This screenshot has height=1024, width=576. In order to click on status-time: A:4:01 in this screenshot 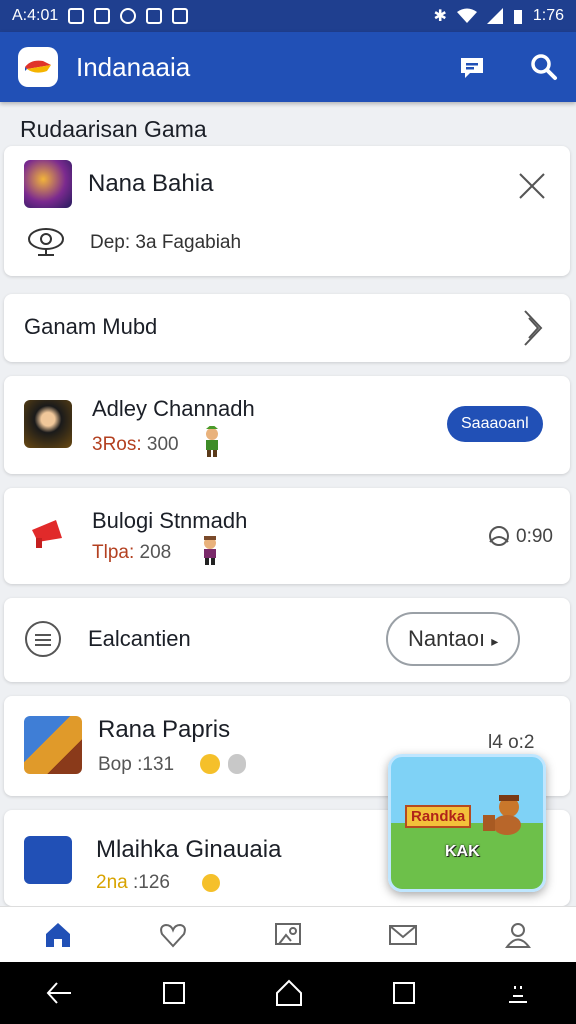, I will do `click(35, 15)`.